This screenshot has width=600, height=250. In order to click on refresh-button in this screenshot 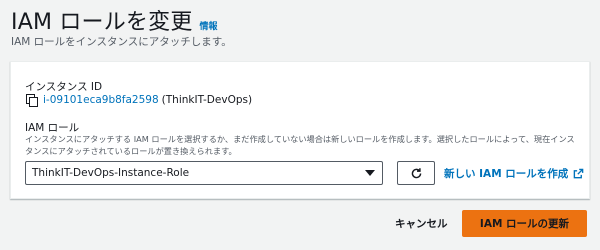, I will do `click(416, 173)`.